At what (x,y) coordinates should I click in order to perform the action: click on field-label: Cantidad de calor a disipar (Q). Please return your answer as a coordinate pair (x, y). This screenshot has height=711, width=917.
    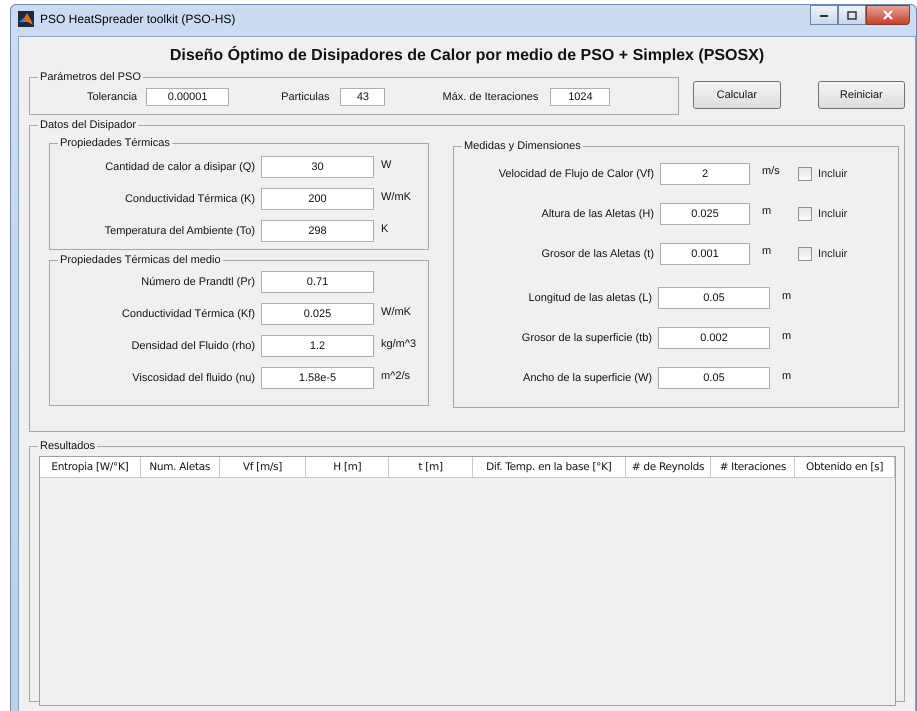
    Looking at the image, I should click on (179, 167).